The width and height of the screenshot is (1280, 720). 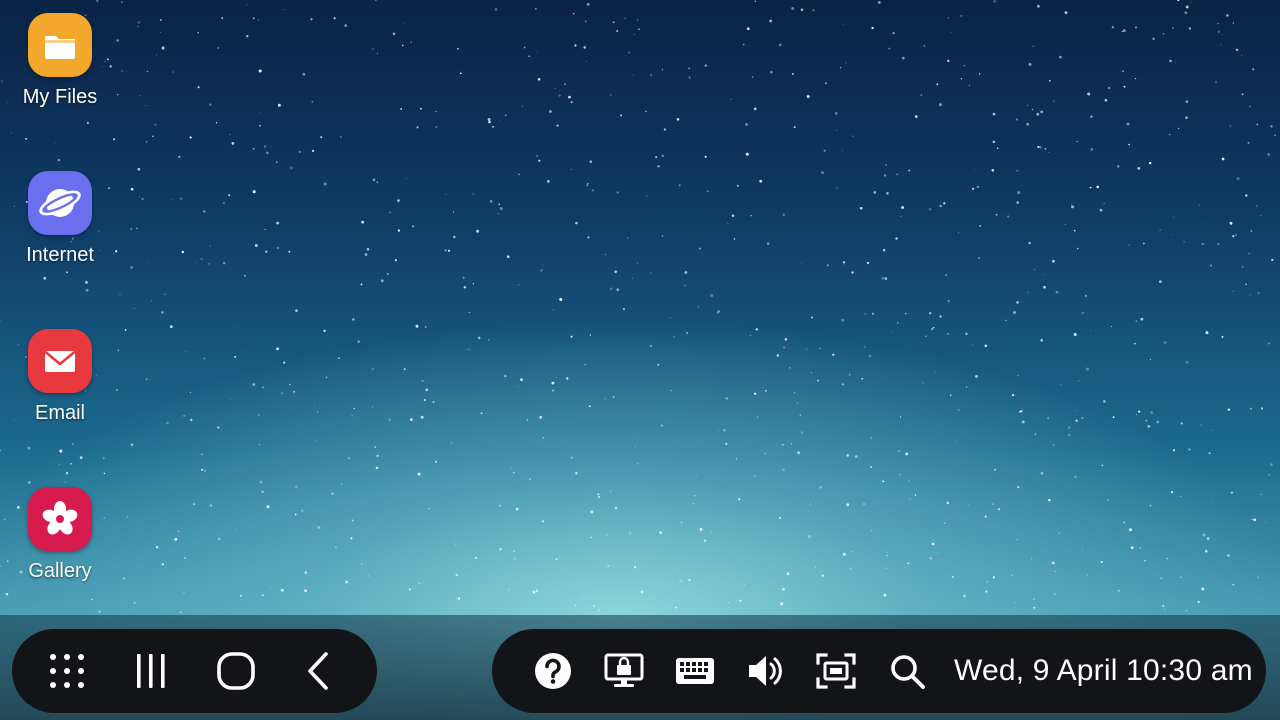 I want to click on my-files-label: My Files, so click(x=60, y=97).